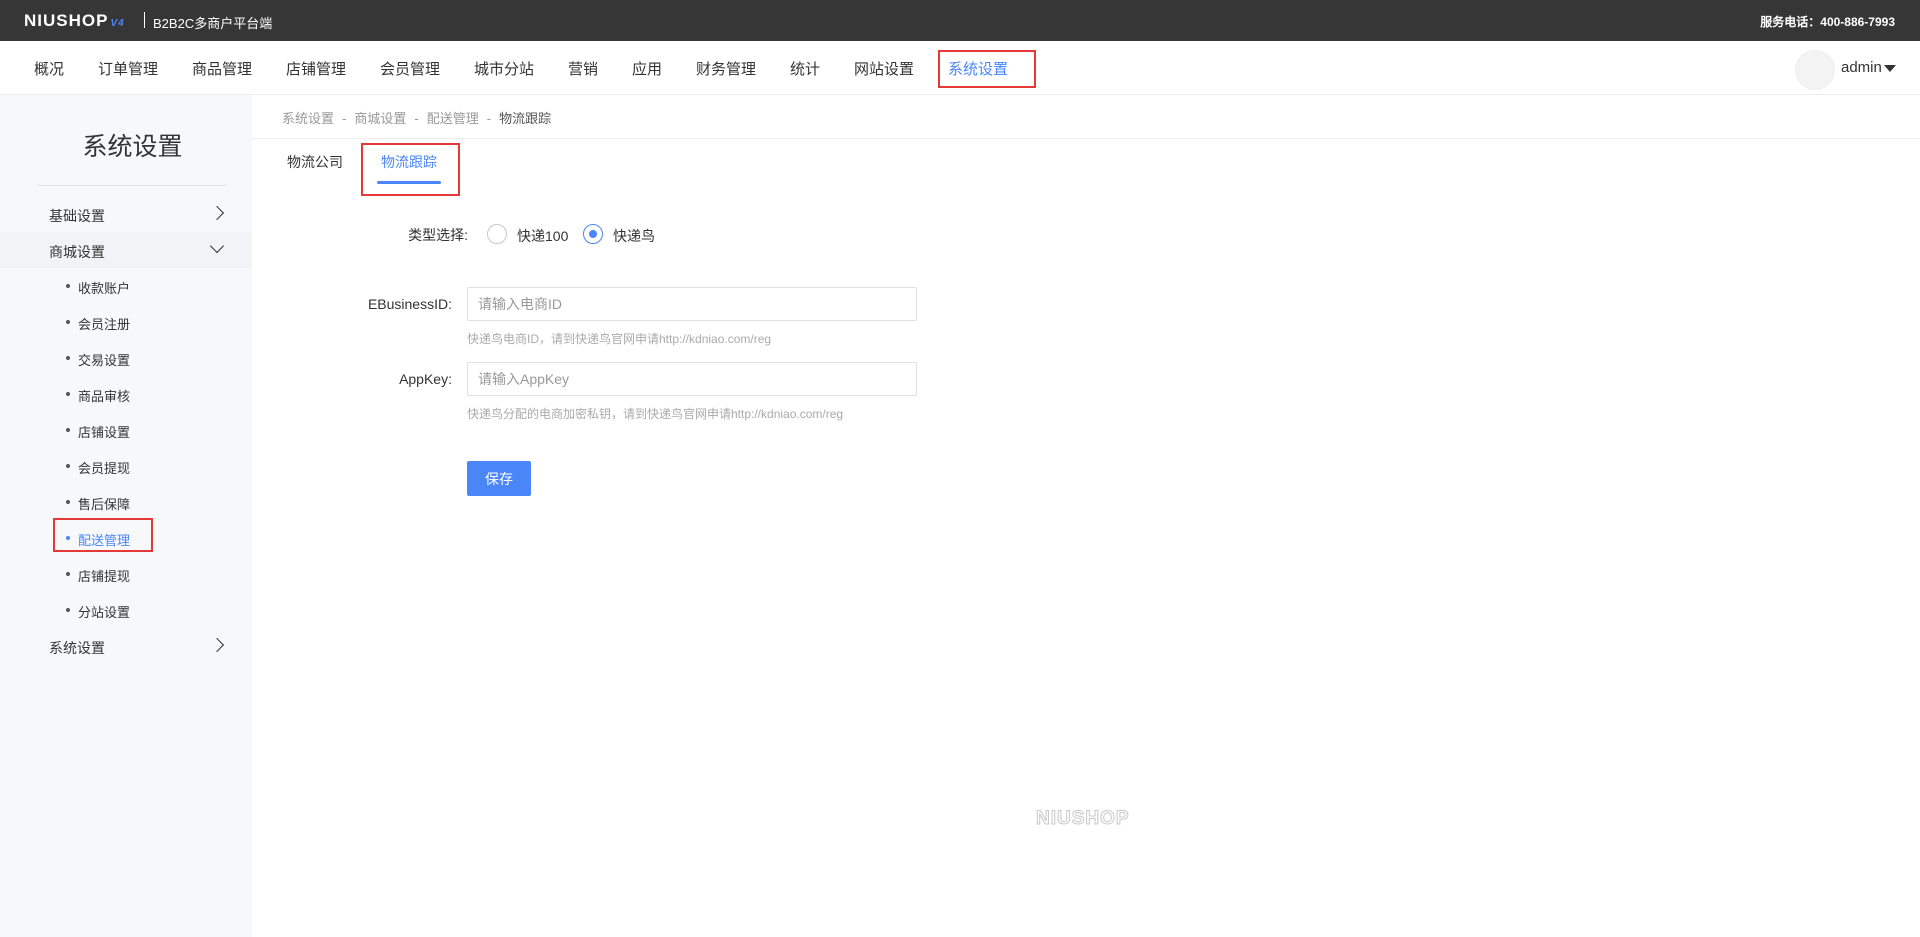 The height and width of the screenshot is (937, 1920). Describe the element at coordinates (410, 169) in the screenshot. I see `highlight-box-tab` at that location.